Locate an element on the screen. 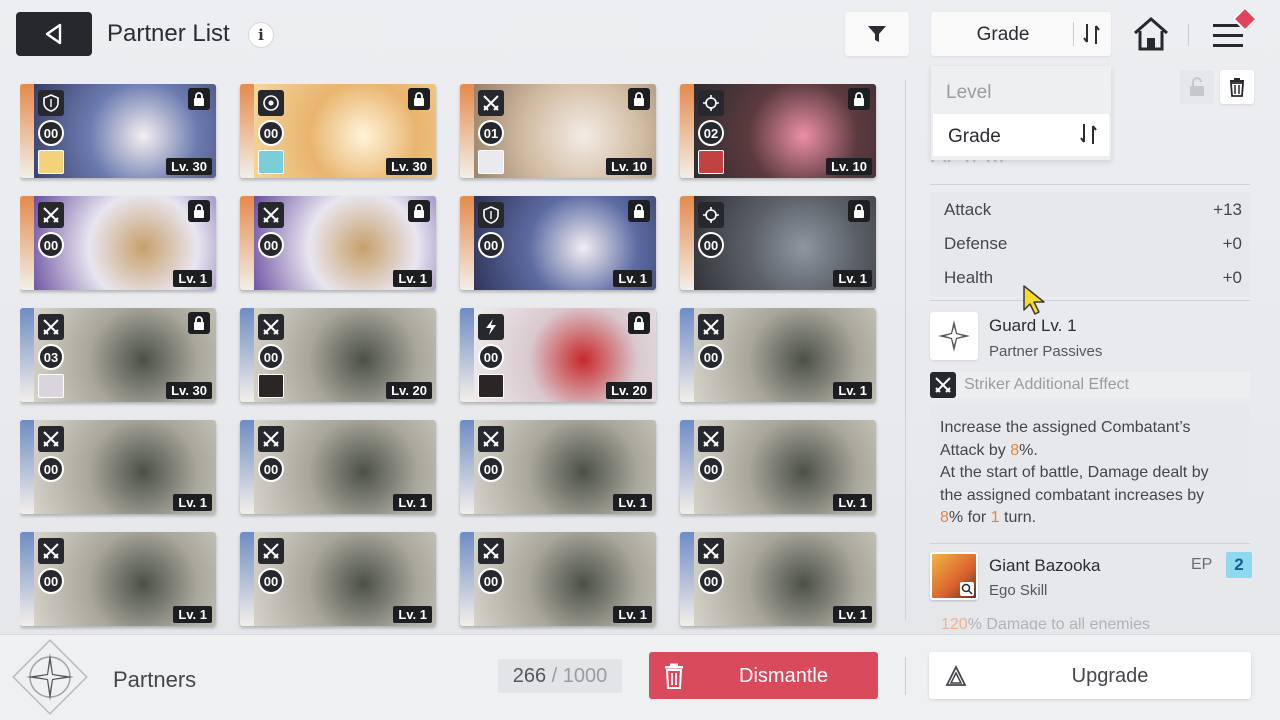 Image resolution: width=1280 pixels, height=720 pixels. sort-option-level: Level is located at coordinates (1021, 91).